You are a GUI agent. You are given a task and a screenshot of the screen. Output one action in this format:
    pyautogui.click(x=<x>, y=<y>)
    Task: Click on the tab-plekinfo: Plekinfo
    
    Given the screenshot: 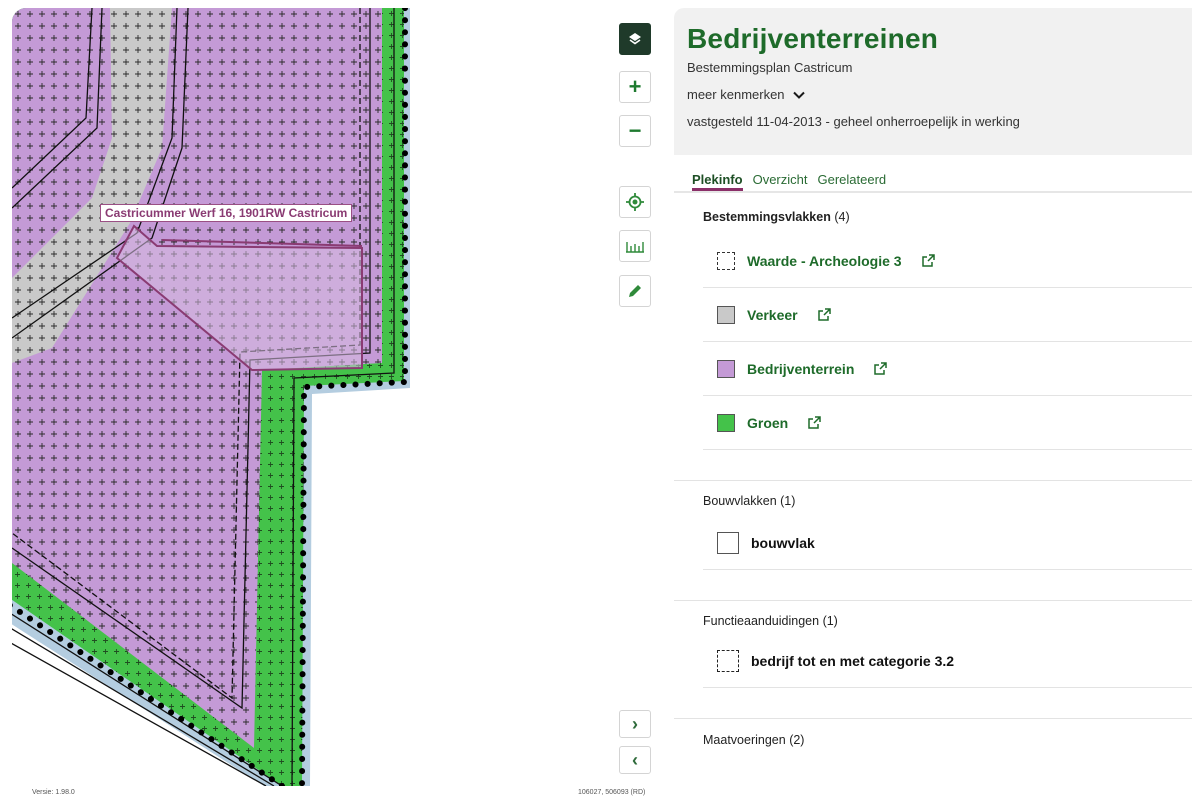 What is the action you would take?
    pyautogui.click(x=717, y=181)
    